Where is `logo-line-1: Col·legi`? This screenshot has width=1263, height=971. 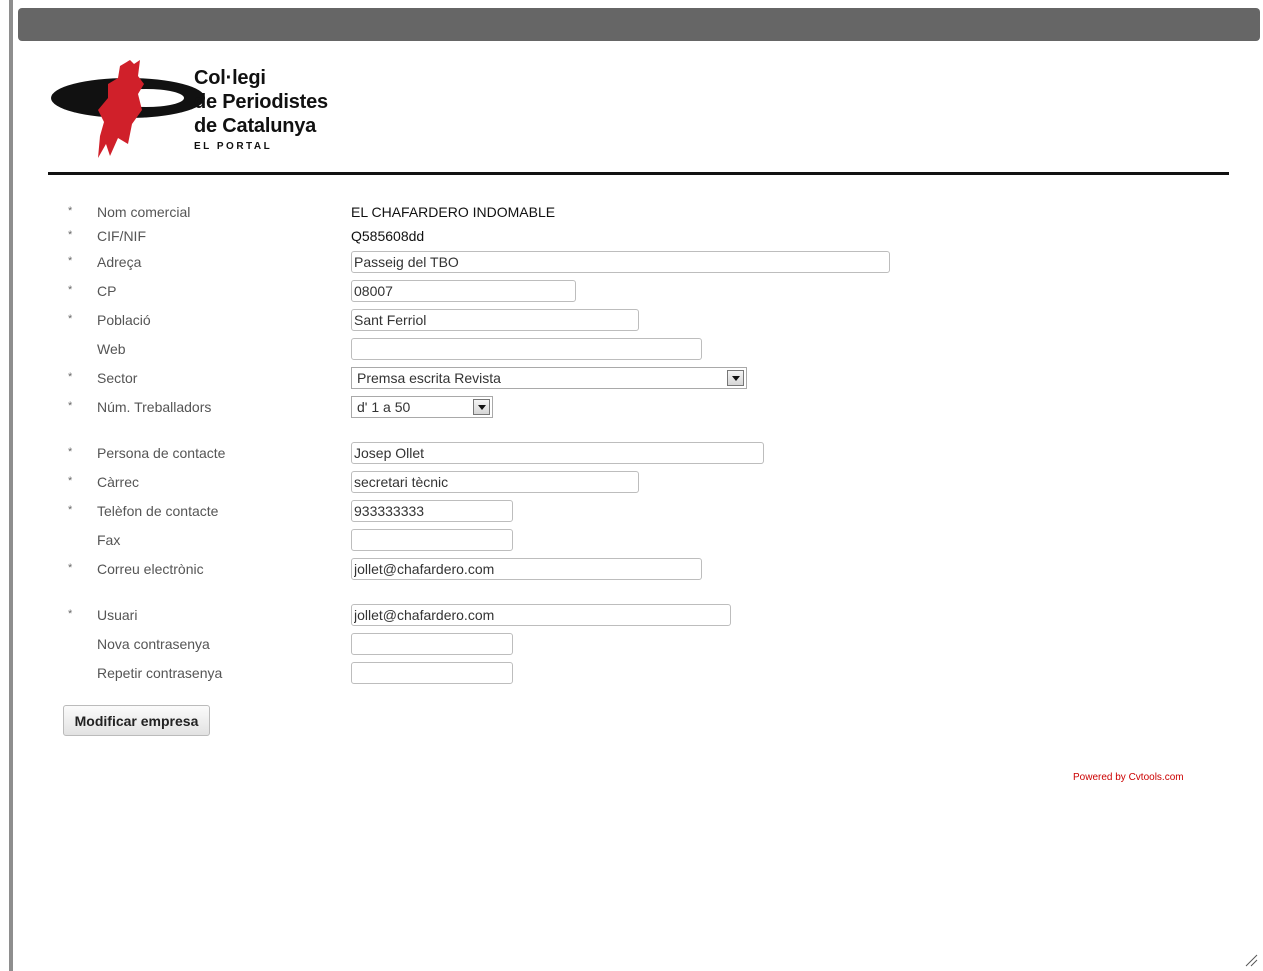 logo-line-1: Col·legi is located at coordinates (230, 78).